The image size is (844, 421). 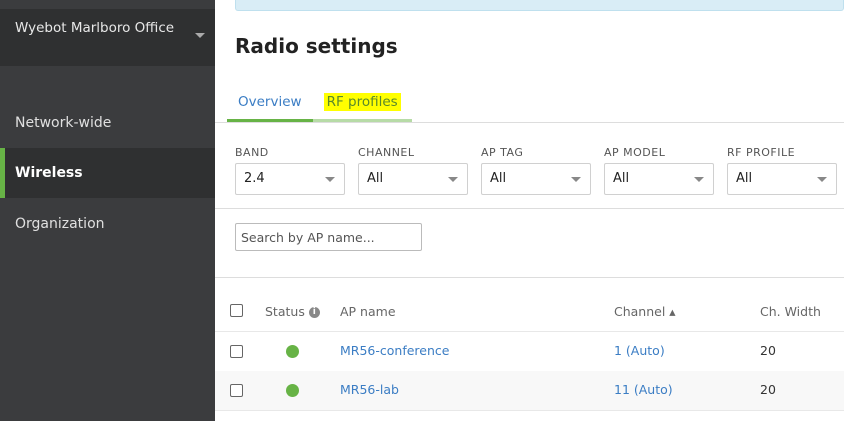 What do you see at coordinates (790, 312) in the screenshot?
I see `column-header-ch-width: Ch. Width` at bounding box center [790, 312].